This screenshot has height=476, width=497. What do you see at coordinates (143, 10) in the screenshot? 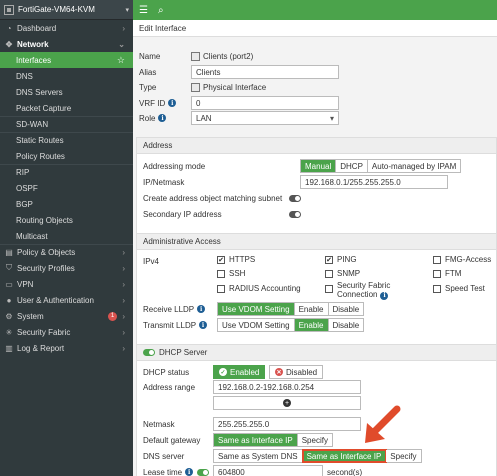
I see `menu-icon: ☰` at bounding box center [143, 10].